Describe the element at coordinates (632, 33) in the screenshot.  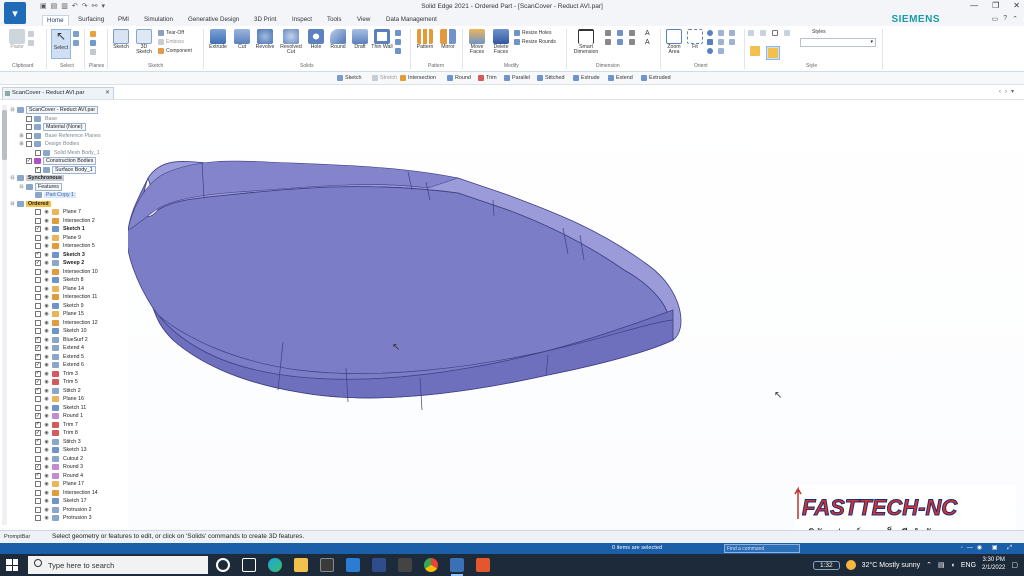
I see `dim-tool-5-icon` at that location.